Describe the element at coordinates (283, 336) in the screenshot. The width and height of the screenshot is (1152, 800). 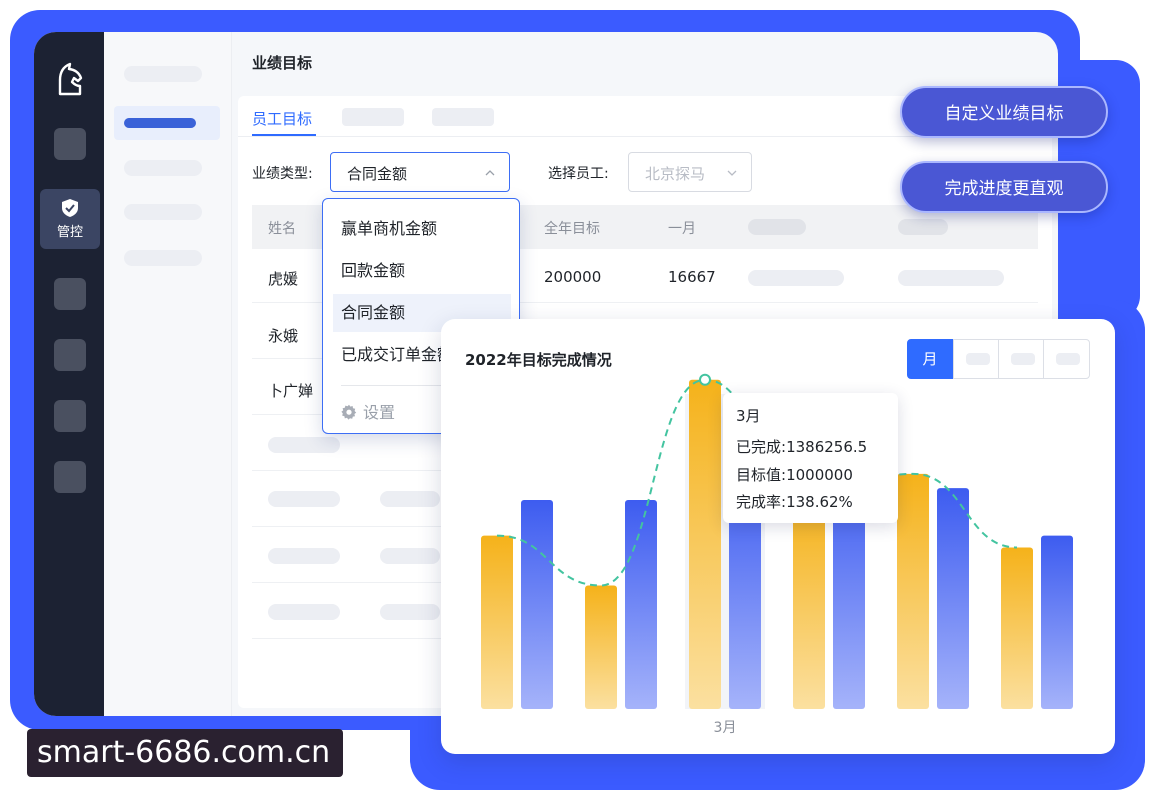
I see `cell-name: 永娥` at that location.